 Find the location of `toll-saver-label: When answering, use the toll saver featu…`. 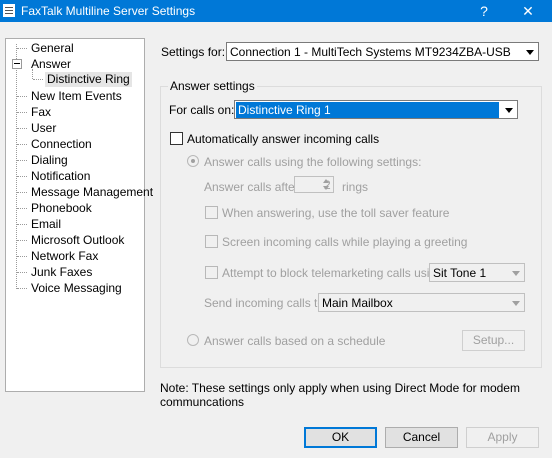

toll-saver-label: When answering, use the toll saver featu… is located at coordinates (336, 213).